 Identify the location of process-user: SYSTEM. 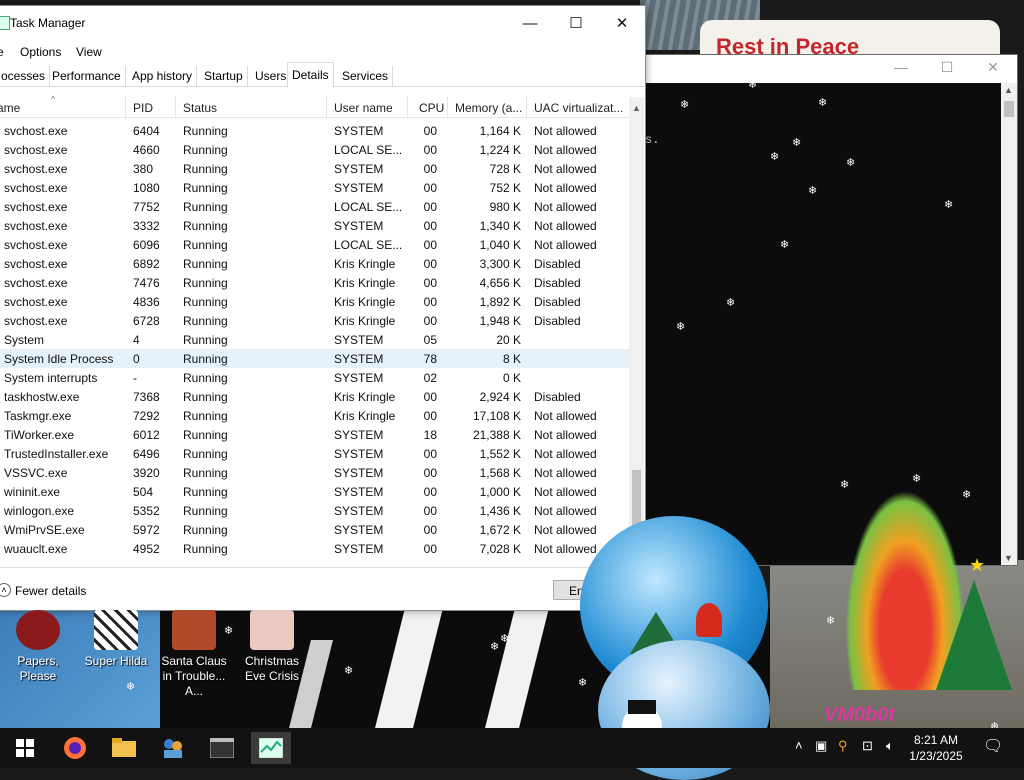
(359, 435).